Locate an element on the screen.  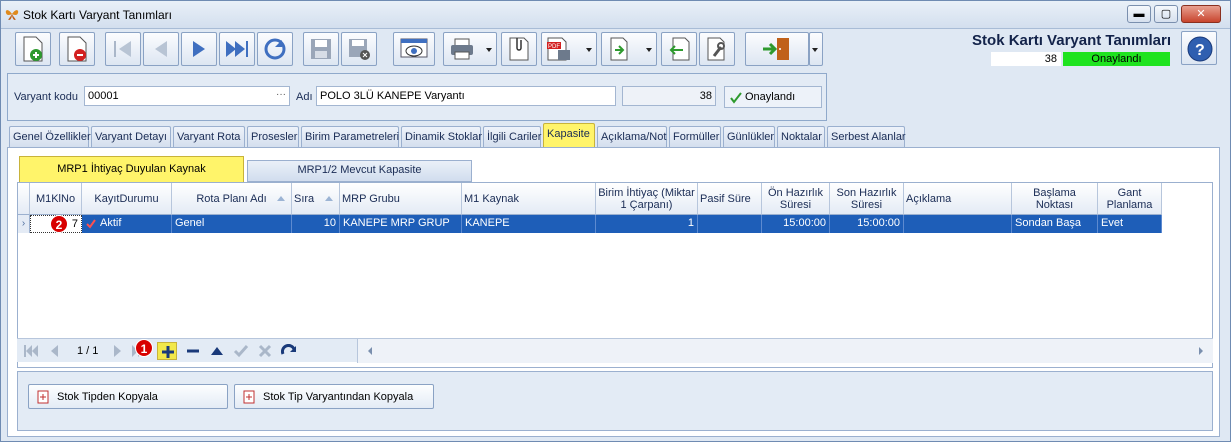
header-rota-plani-adi: Rota Planı Adı is located at coordinates (232, 199).